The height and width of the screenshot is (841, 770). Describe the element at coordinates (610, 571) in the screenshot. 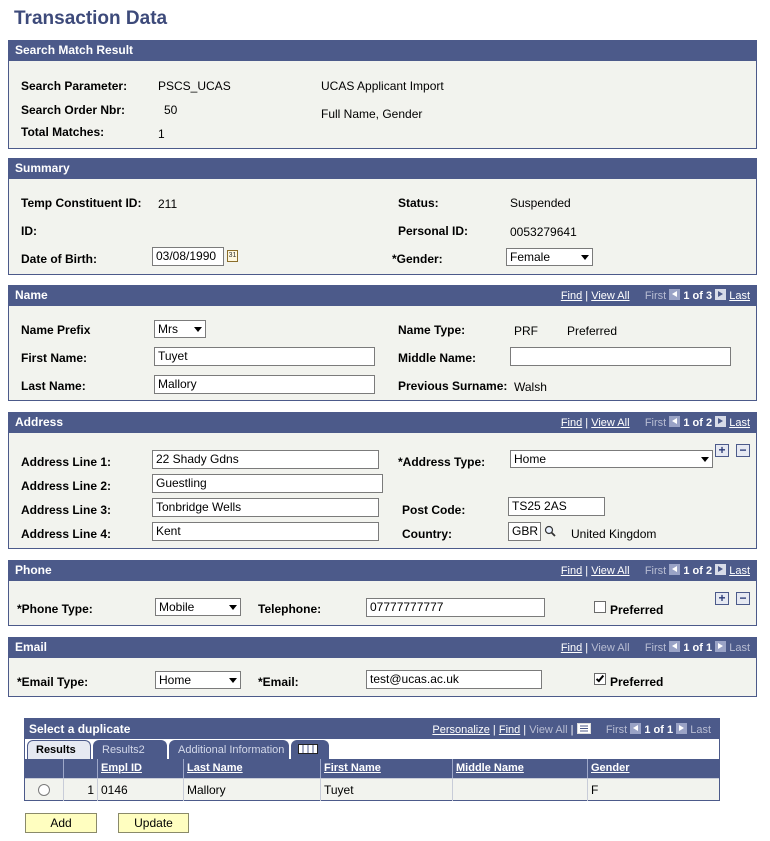

I see `phone-view-all-link: View All` at that location.